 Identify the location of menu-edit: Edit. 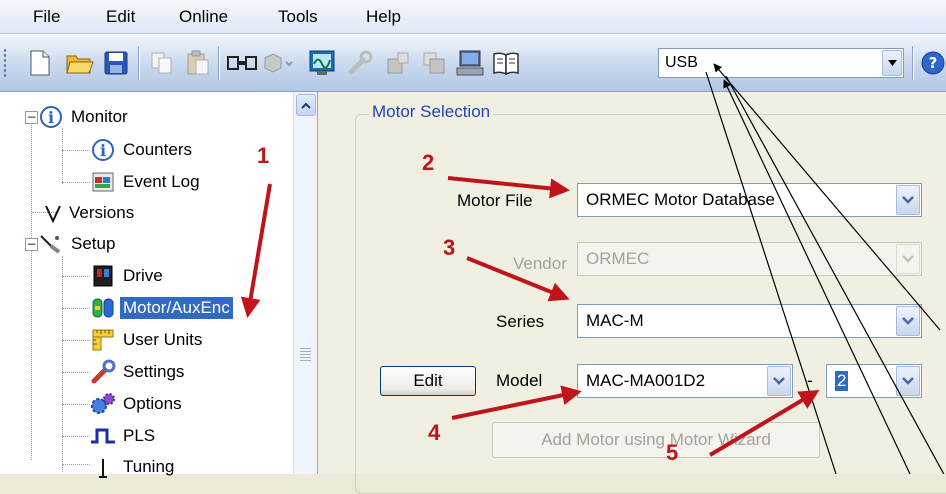
(120, 17).